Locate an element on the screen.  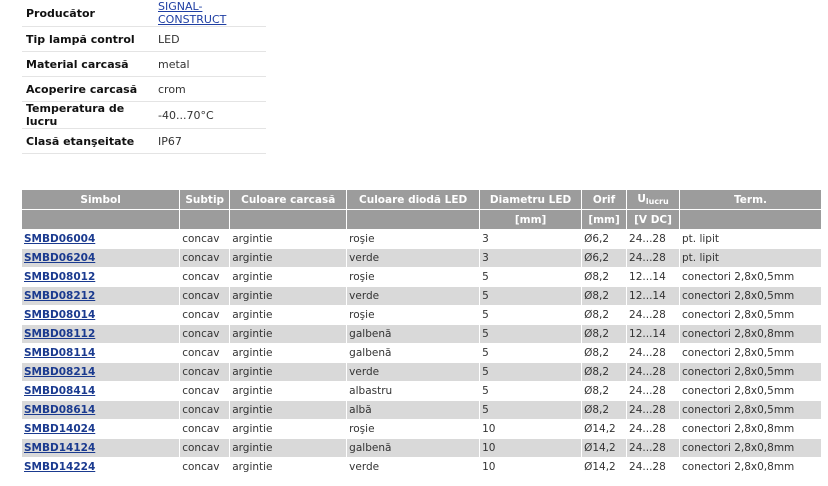
unit-culoare-carcasa is located at coordinates (288, 219).